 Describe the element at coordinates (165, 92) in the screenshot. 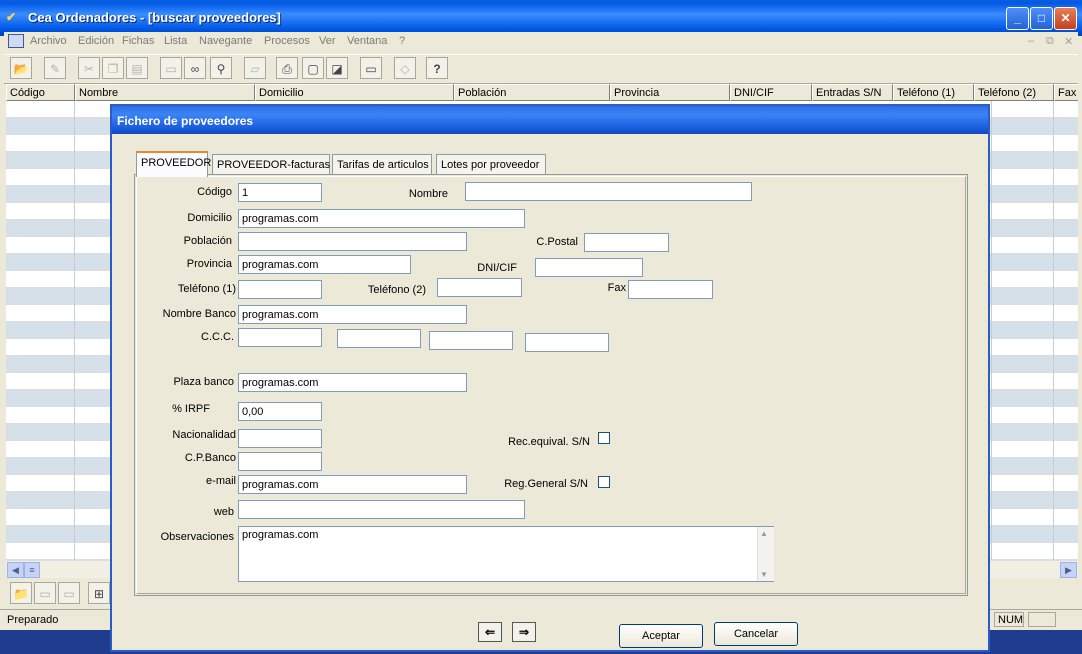

I see `column-header-nombre: Nombre` at that location.